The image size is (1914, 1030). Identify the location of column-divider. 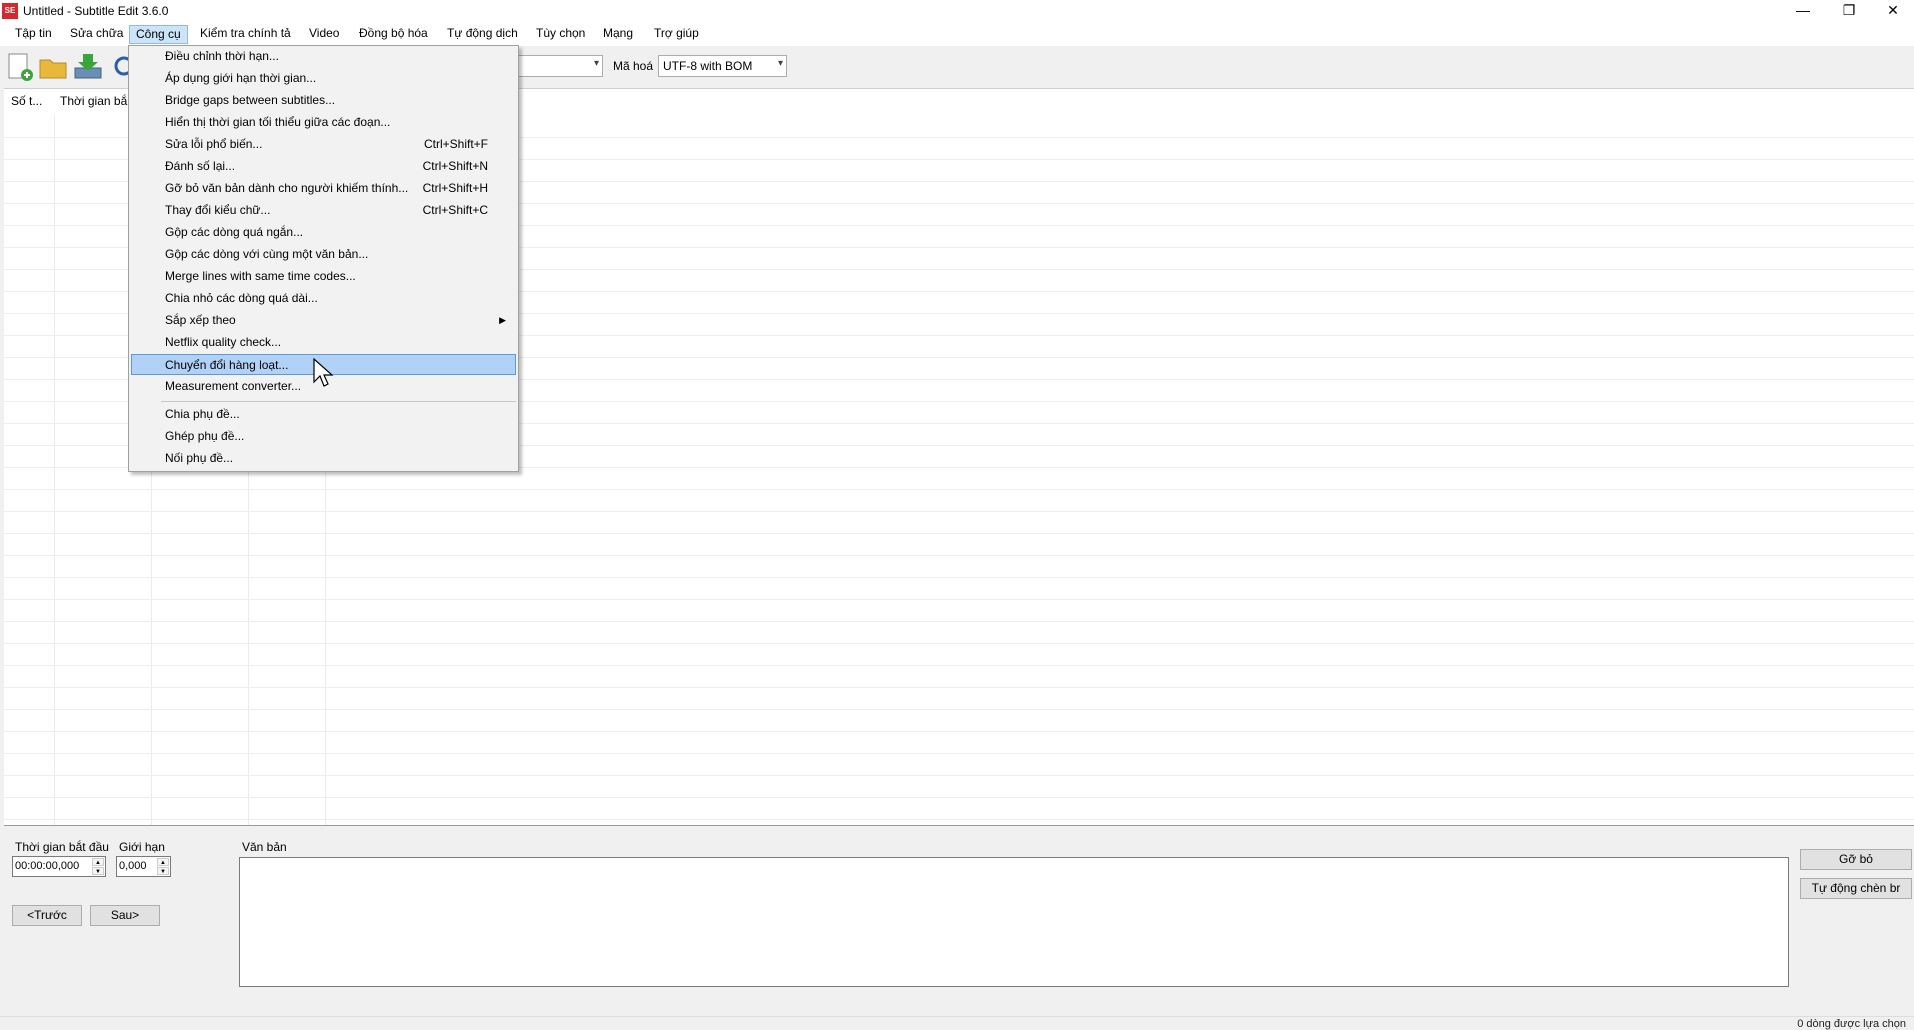
(54, 470).